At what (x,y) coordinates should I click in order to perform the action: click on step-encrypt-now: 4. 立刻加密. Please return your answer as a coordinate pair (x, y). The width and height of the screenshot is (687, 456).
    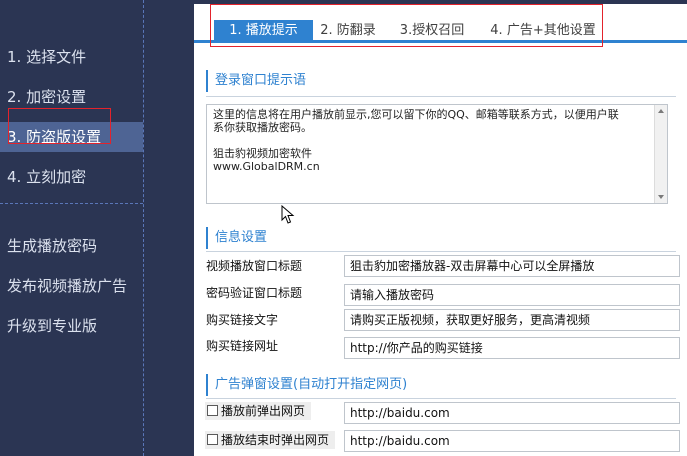
    Looking at the image, I should click on (71, 177).